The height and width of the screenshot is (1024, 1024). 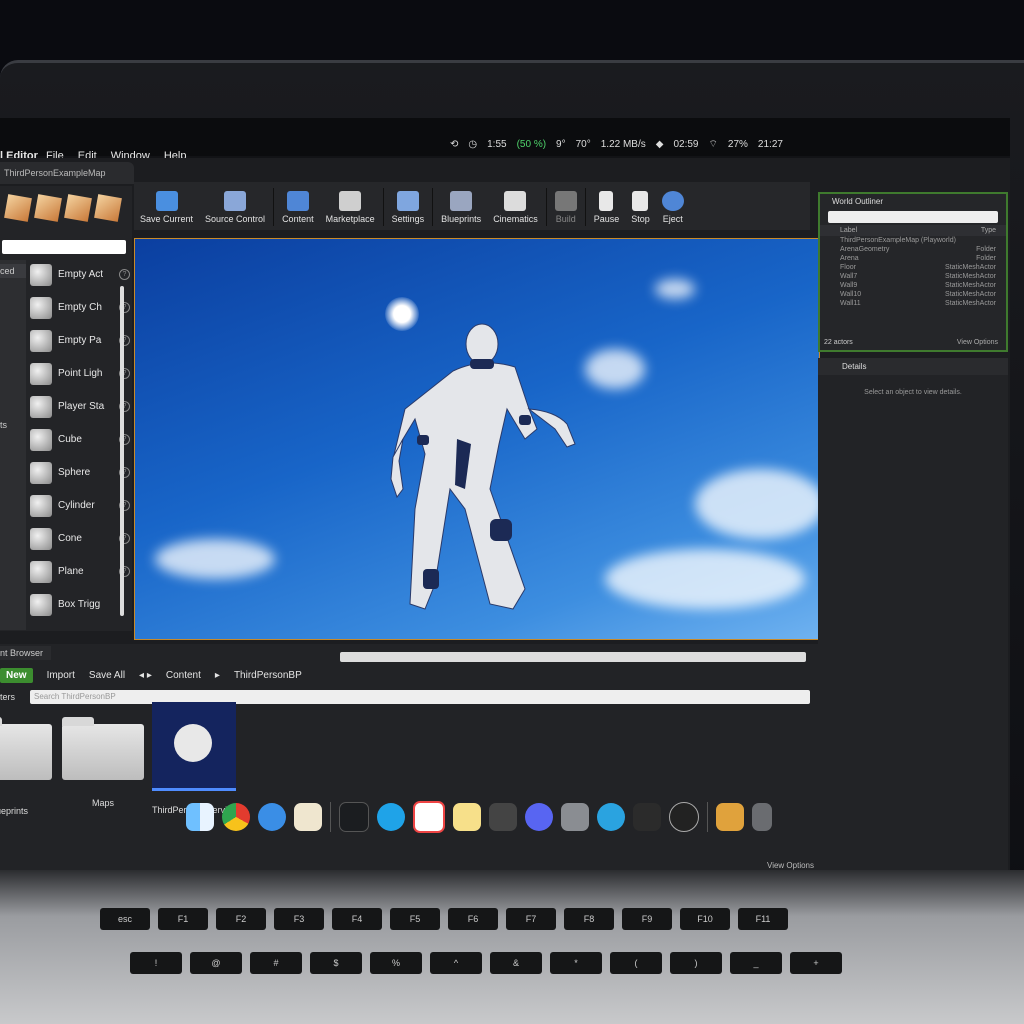 What do you see at coordinates (16, 675) in the screenshot?
I see `add-new-button: New` at bounding box center [16, 675].